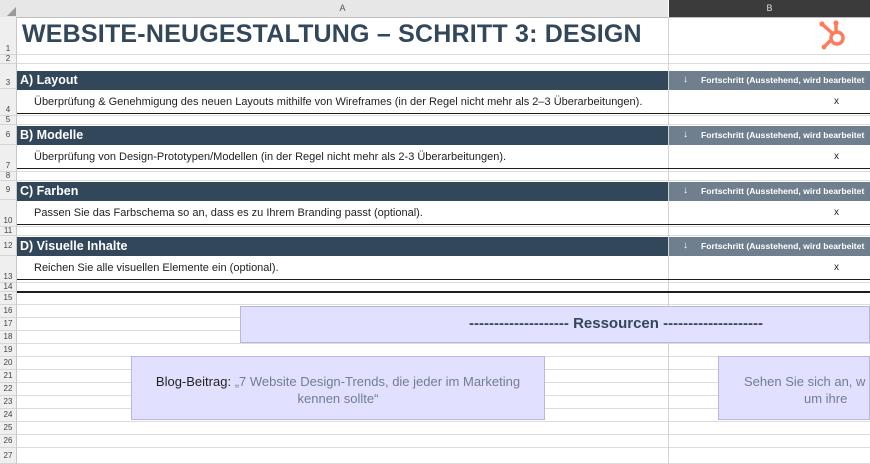 The width and height of the screenshot is (870, 464). I want to click on task-visuelle-inhalte-progress: x, so click(836, 267).